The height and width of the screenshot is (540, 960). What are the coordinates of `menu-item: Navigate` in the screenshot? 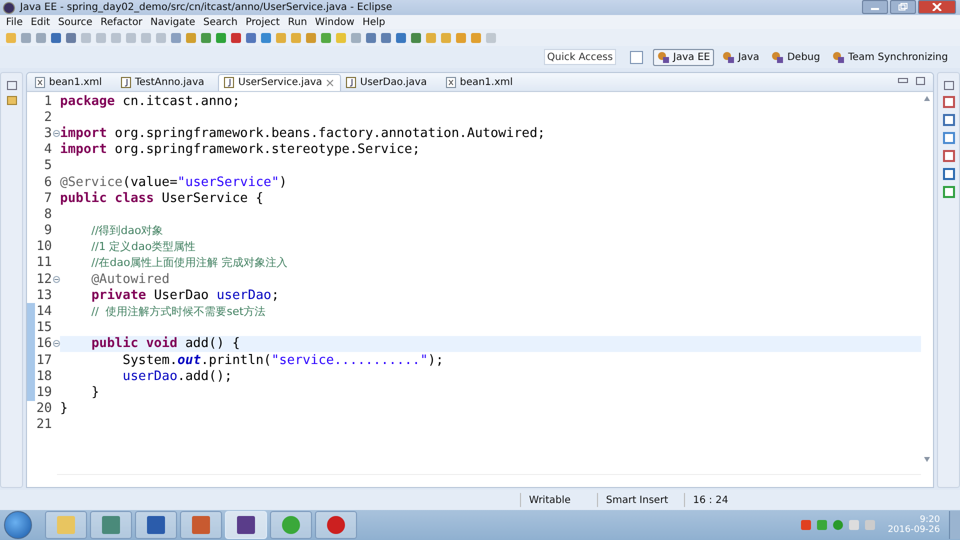 It's located at (173, 22).